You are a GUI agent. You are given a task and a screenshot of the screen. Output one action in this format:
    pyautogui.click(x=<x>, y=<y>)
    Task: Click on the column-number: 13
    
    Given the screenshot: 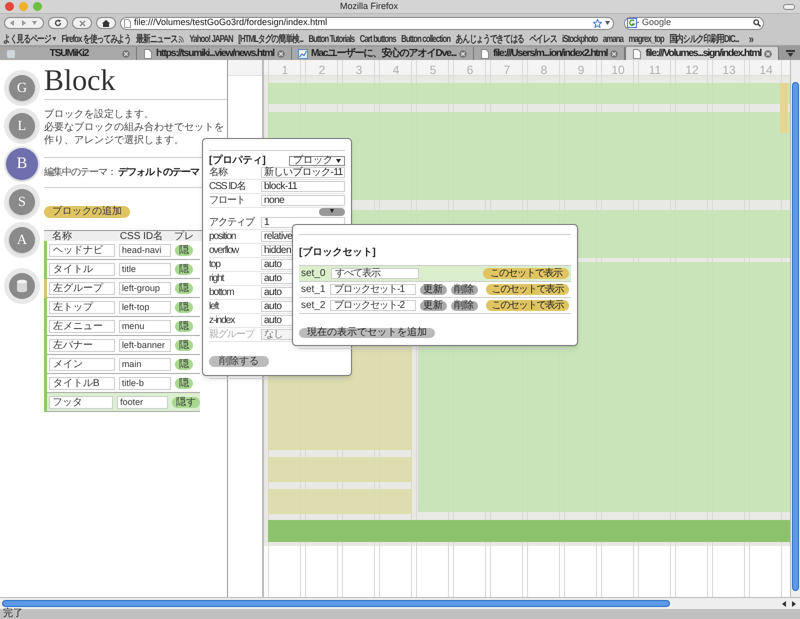 What is the action you would take?
    pyautogui.click(x=729, y=70)
    